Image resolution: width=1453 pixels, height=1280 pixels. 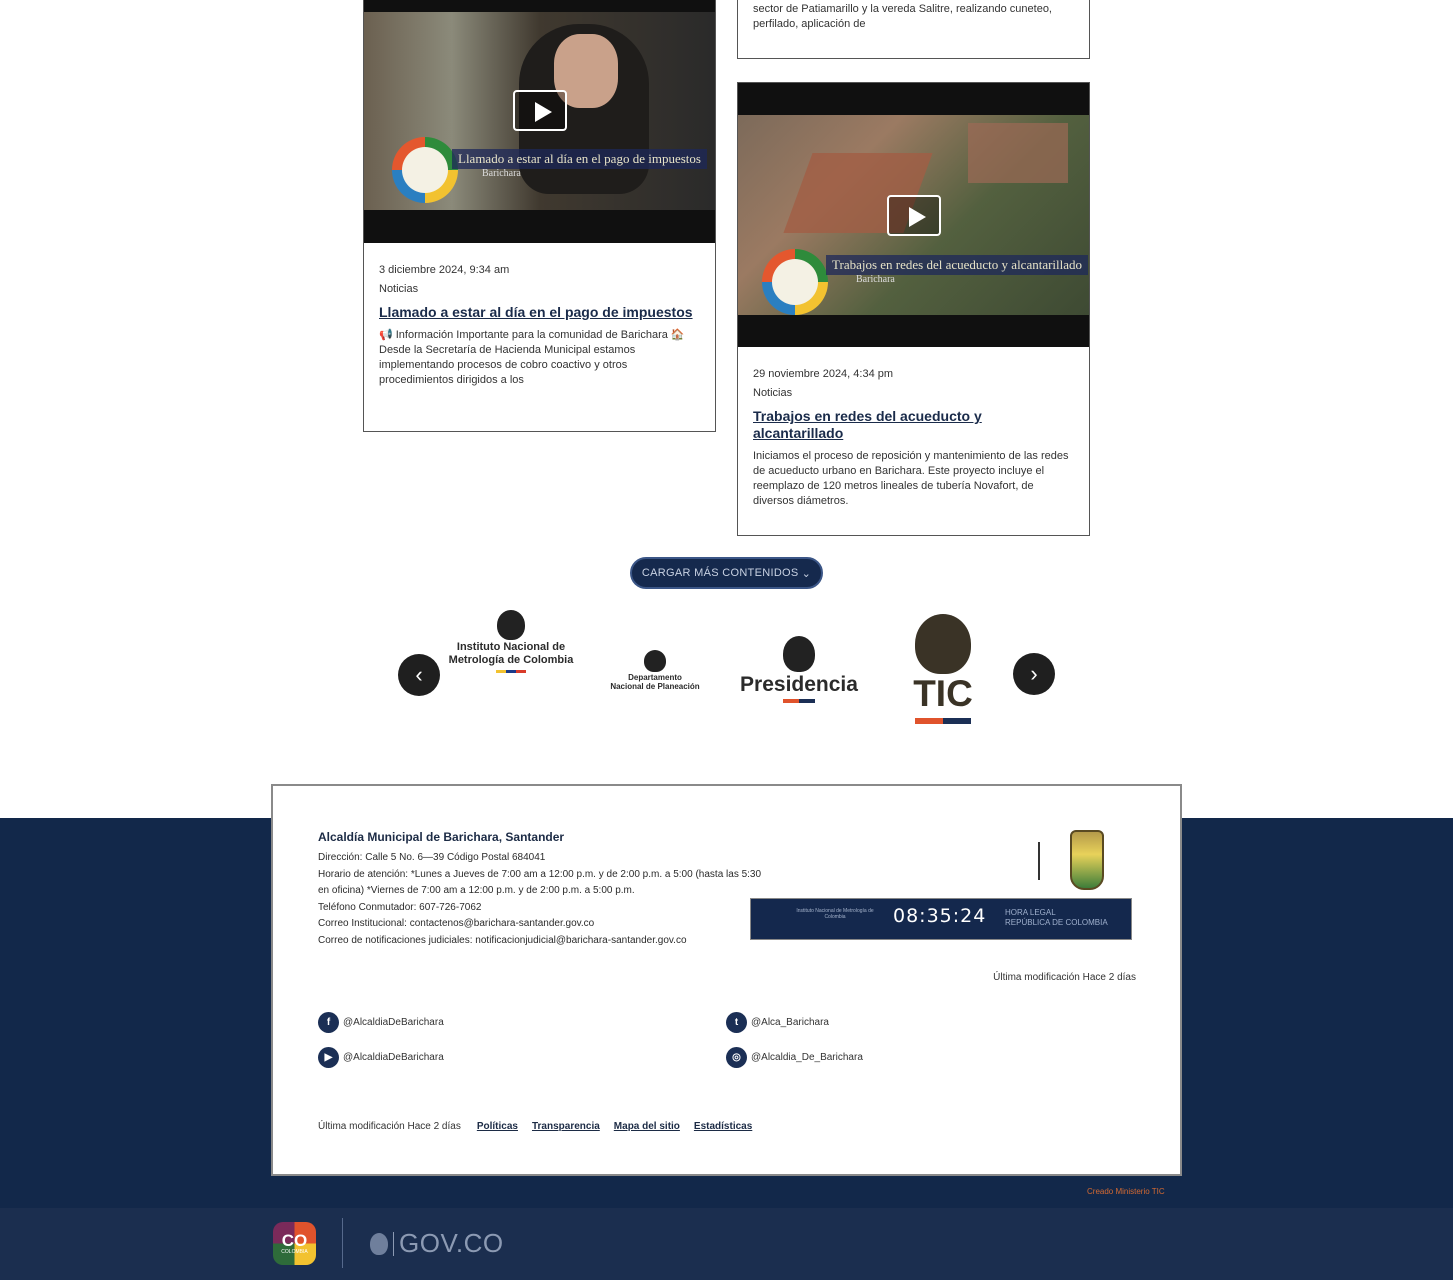 What do you see at coordinates (328, 1057) in the screenshot?
I see `youtube-icon: ▶` at bounding box center [328, 1057].